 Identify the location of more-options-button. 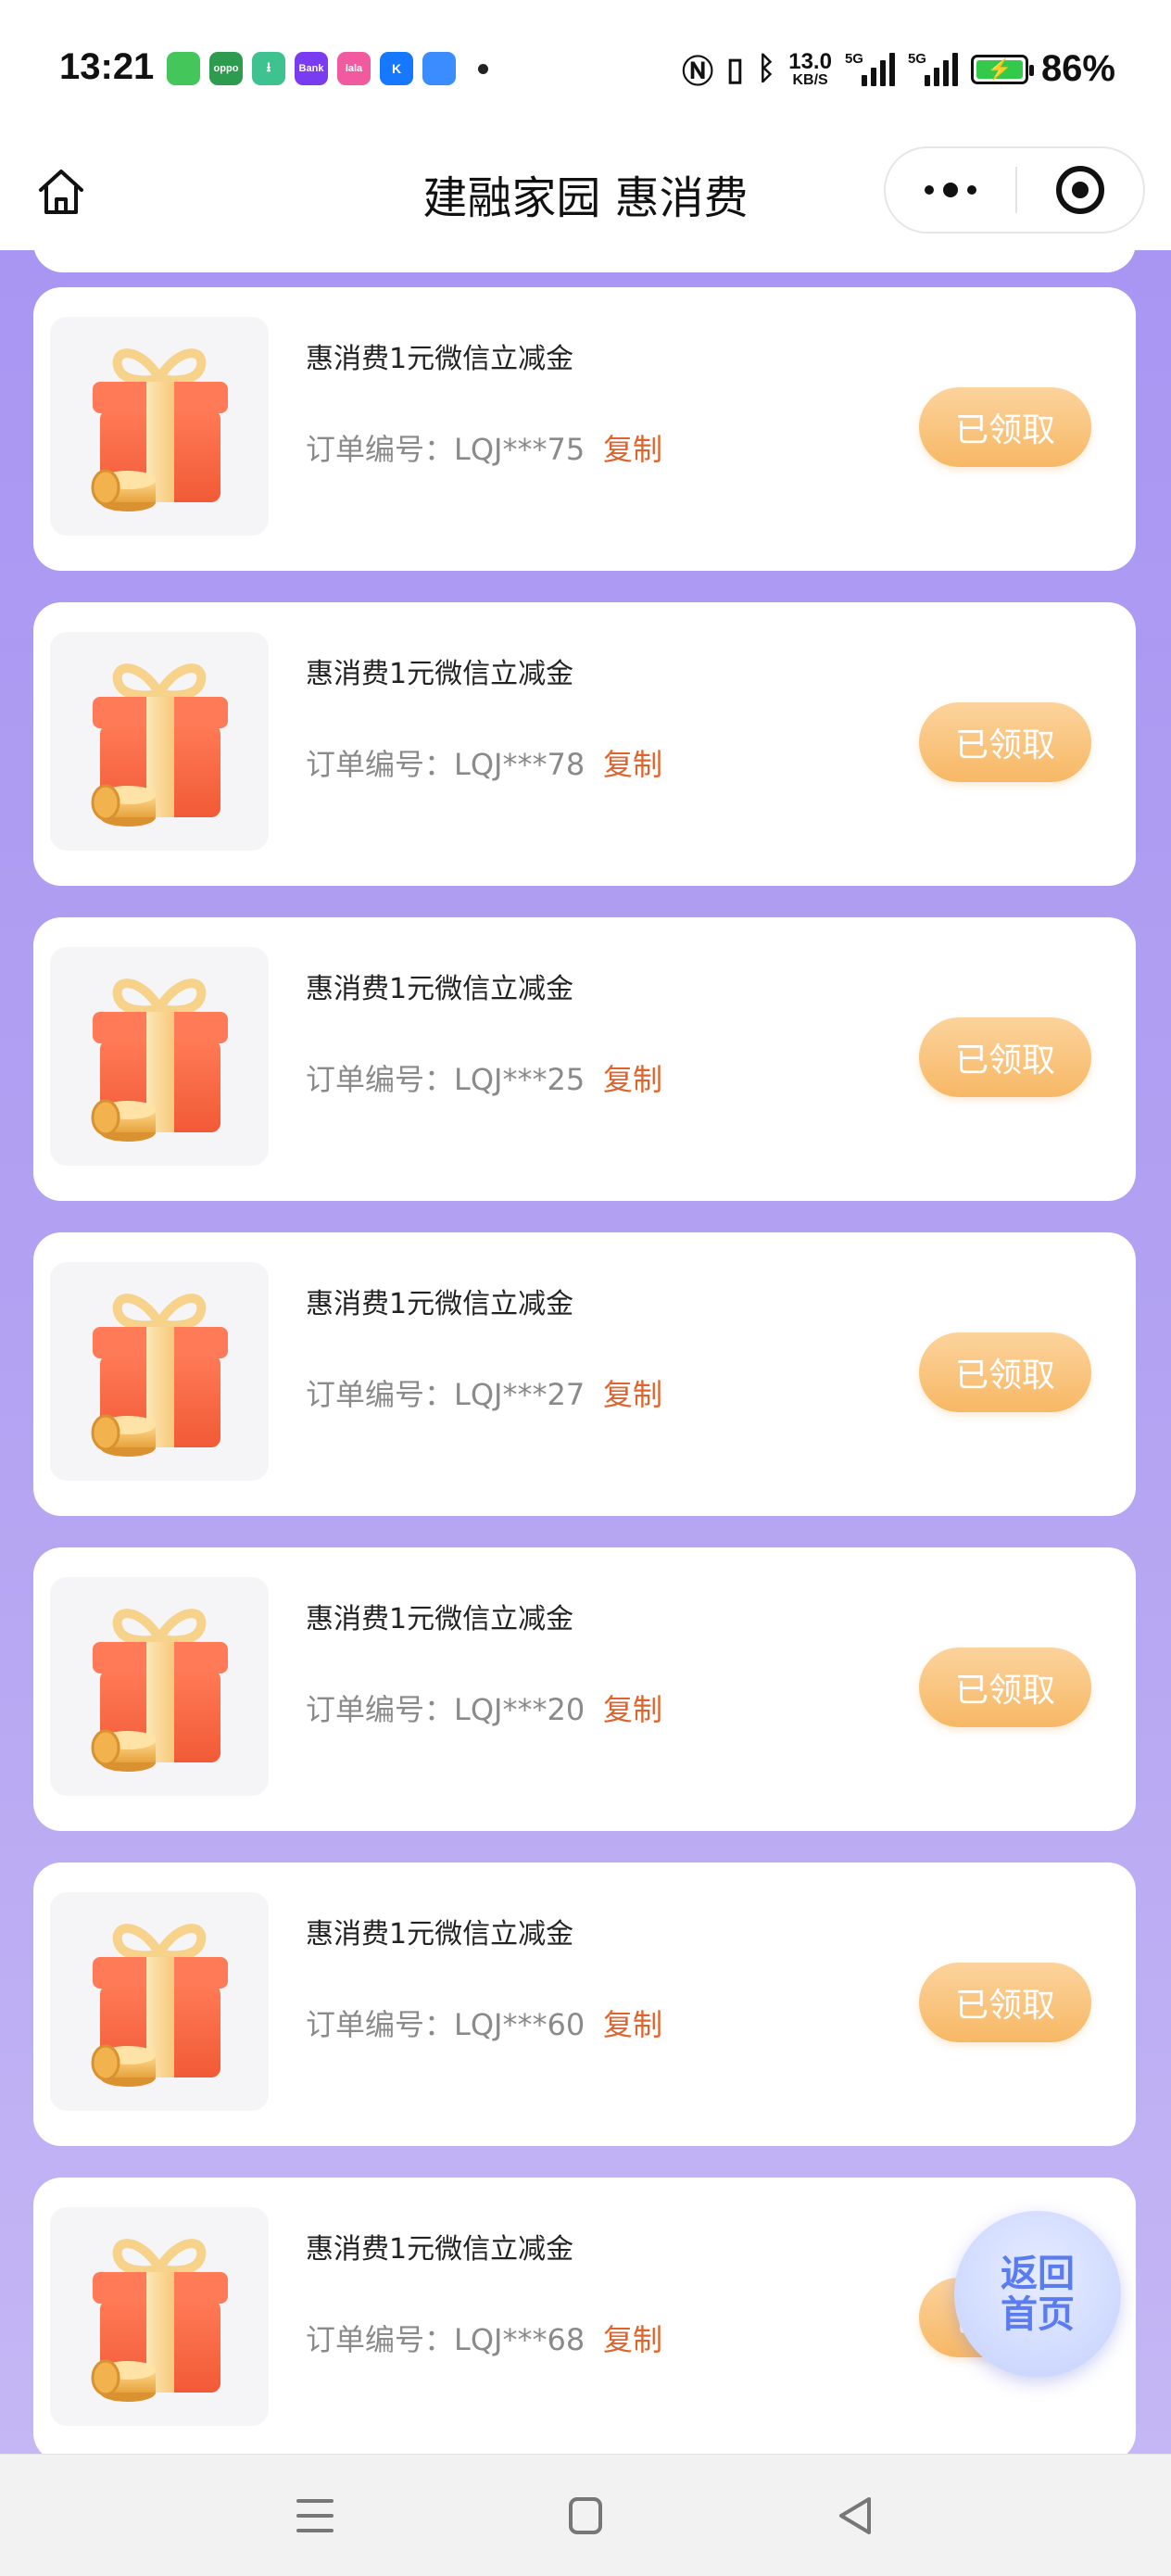
(951, 190).